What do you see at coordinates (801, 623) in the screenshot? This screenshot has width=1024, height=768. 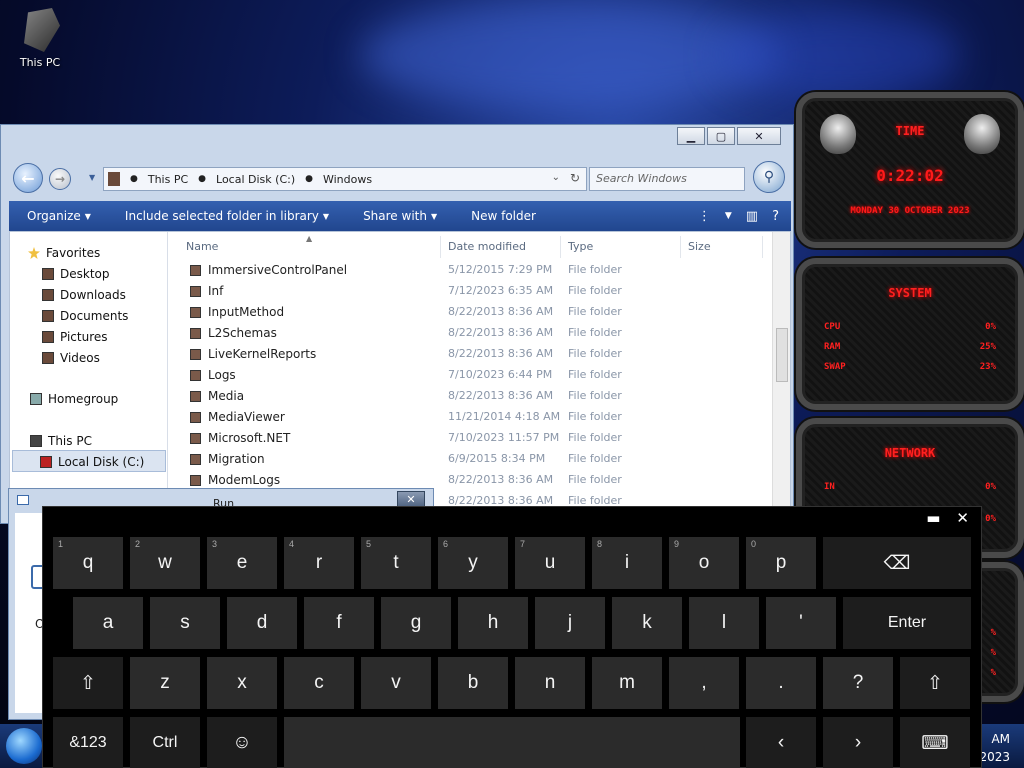 I see `key-row2-9: '` at bounding box center [801, 623].